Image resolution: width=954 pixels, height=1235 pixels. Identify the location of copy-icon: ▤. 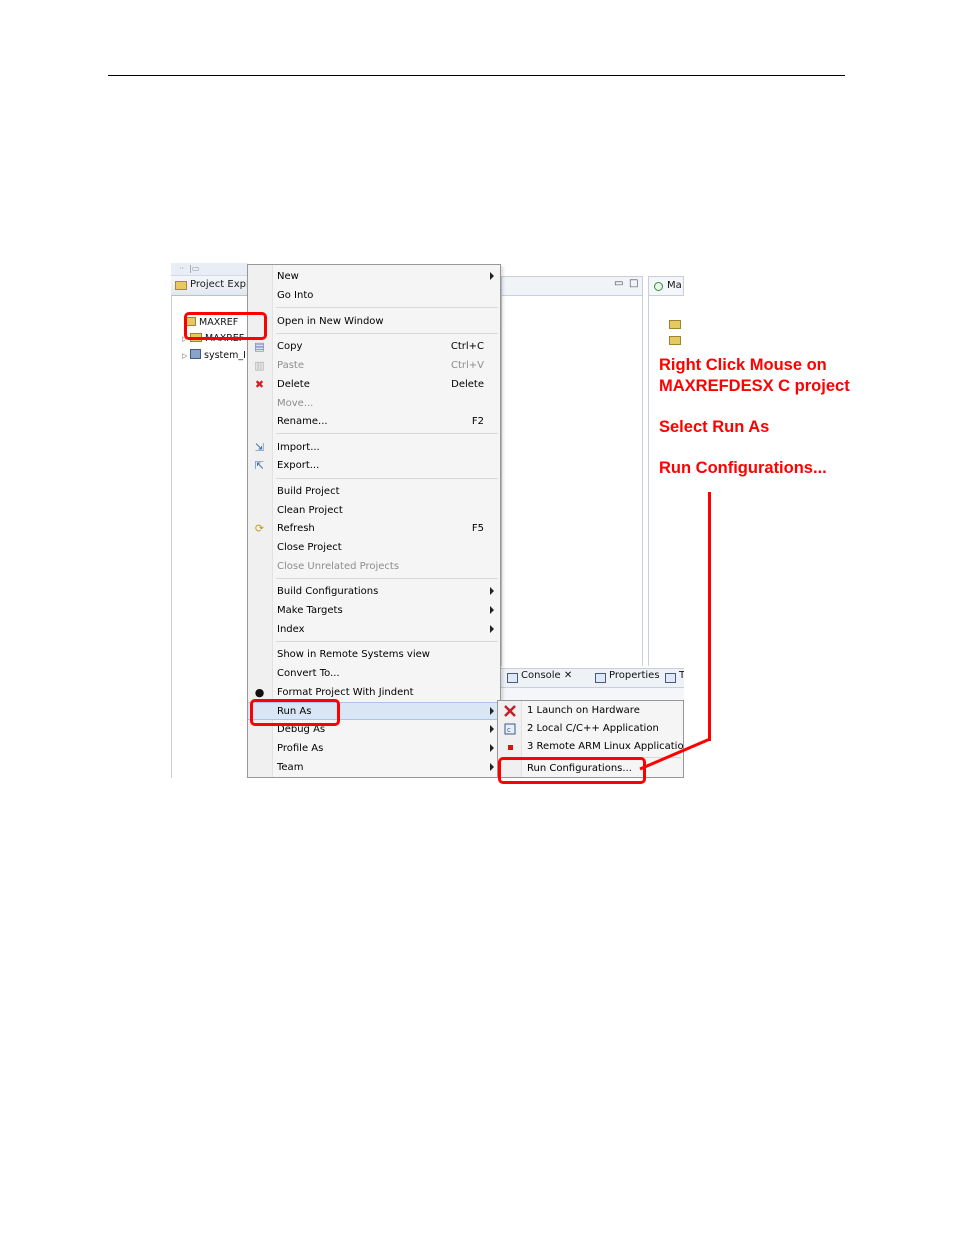
(259, 346).